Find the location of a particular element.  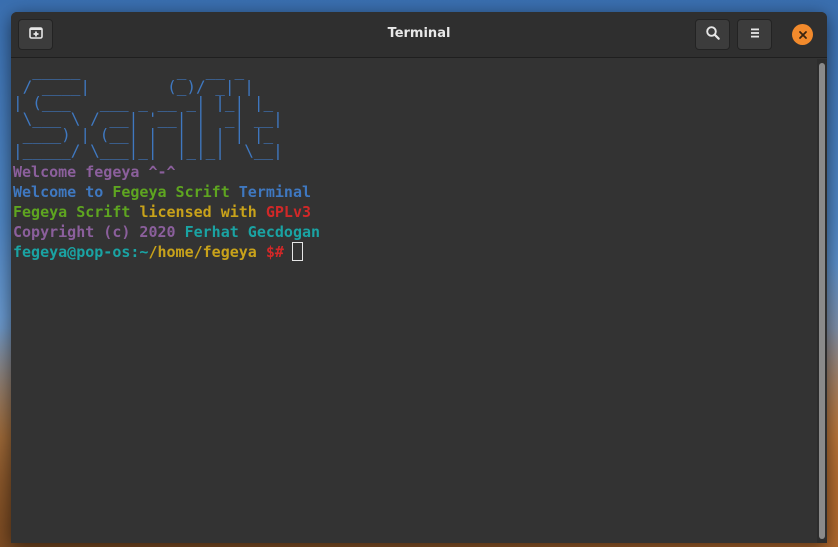

author-name: Ferhat Gecdogan is located at coordinates (252, 232).